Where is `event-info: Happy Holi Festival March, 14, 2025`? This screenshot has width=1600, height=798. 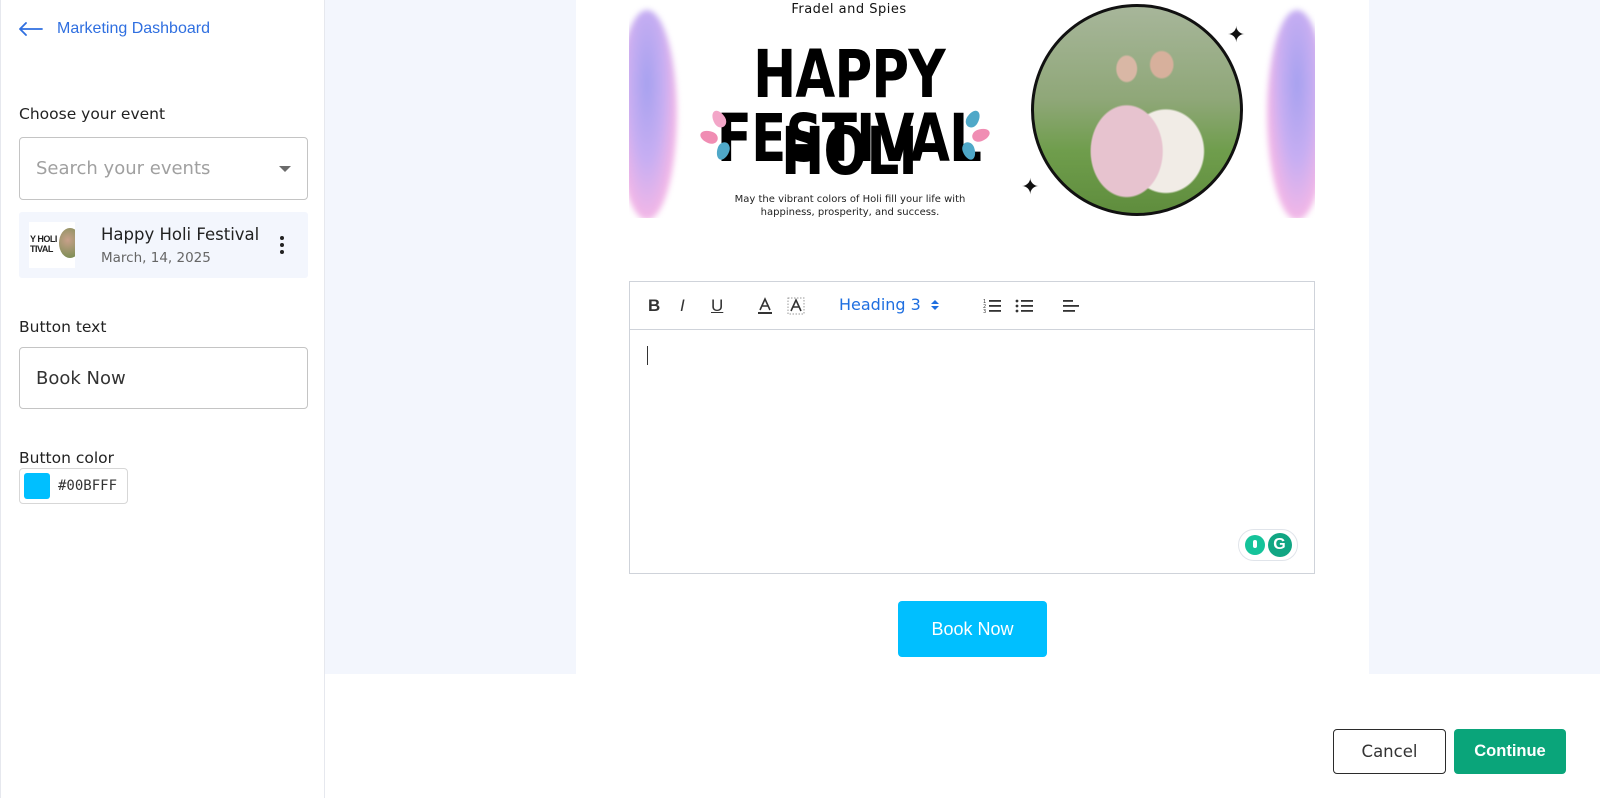 event-info: Happy Holi Festival March, 14, 2025 is located at coordinates (186, 245).